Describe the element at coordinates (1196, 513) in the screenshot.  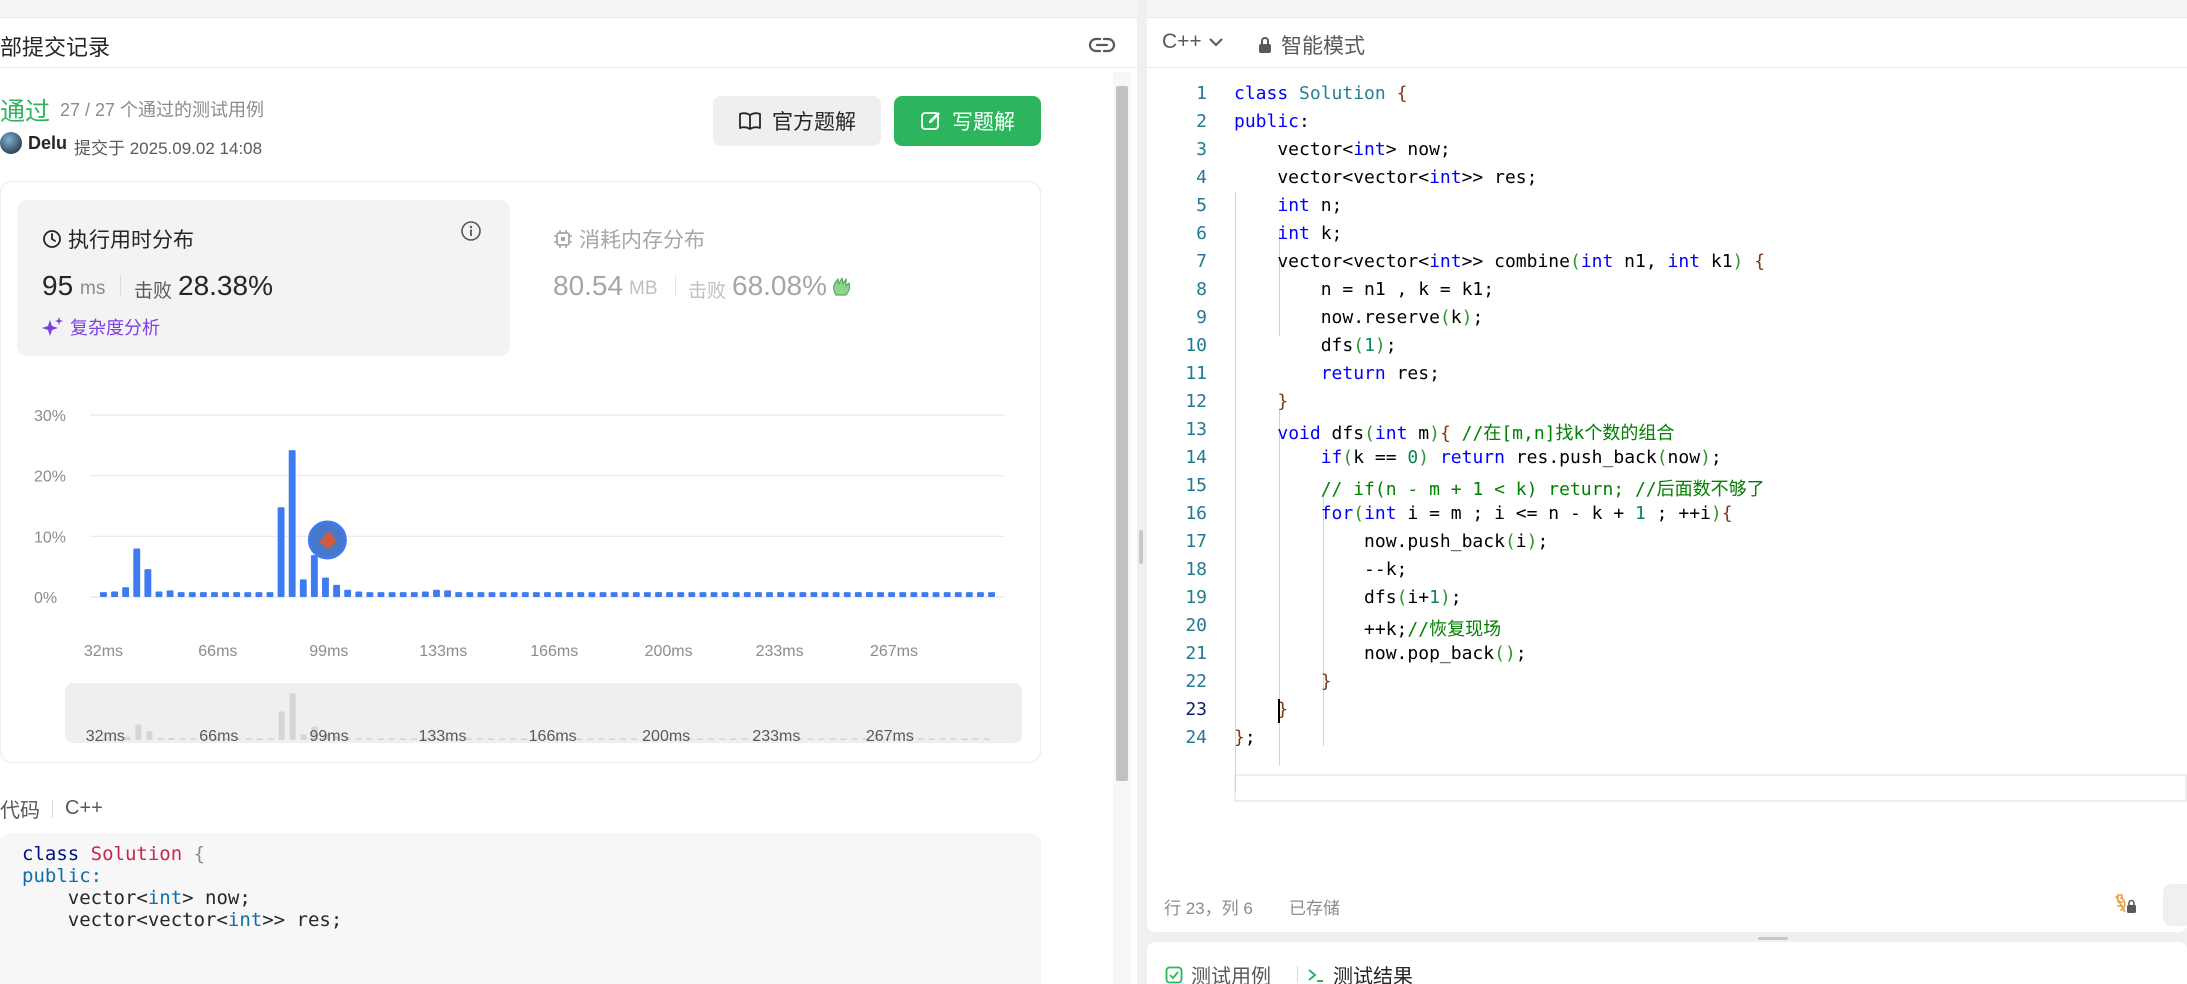
I see `line-number: 16` at that location.